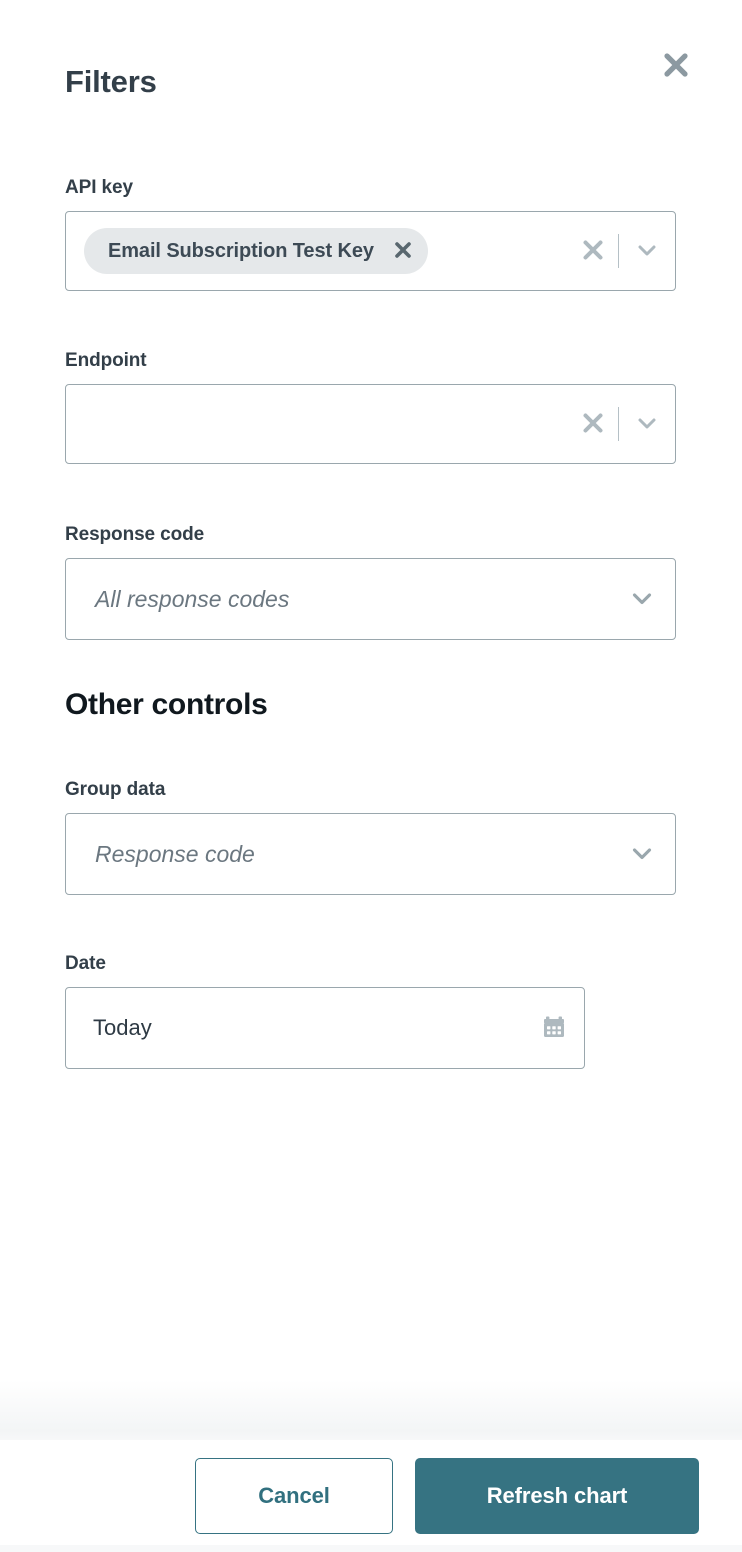 Image resolution: width=742 pixels, height=1552 pixels. I want to click on api-key-dropdown-button, so click(647, 251).